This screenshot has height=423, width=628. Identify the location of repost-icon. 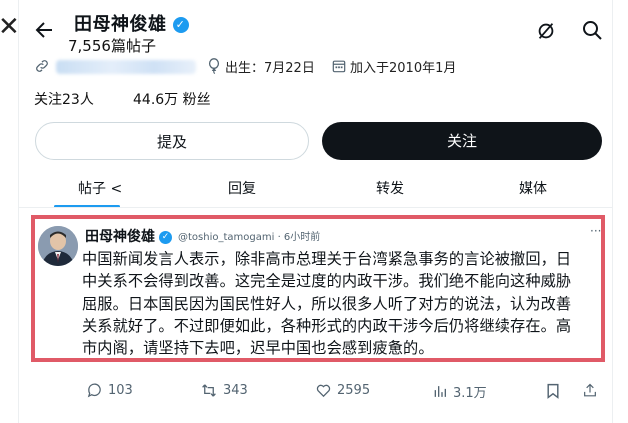
(209, 390).